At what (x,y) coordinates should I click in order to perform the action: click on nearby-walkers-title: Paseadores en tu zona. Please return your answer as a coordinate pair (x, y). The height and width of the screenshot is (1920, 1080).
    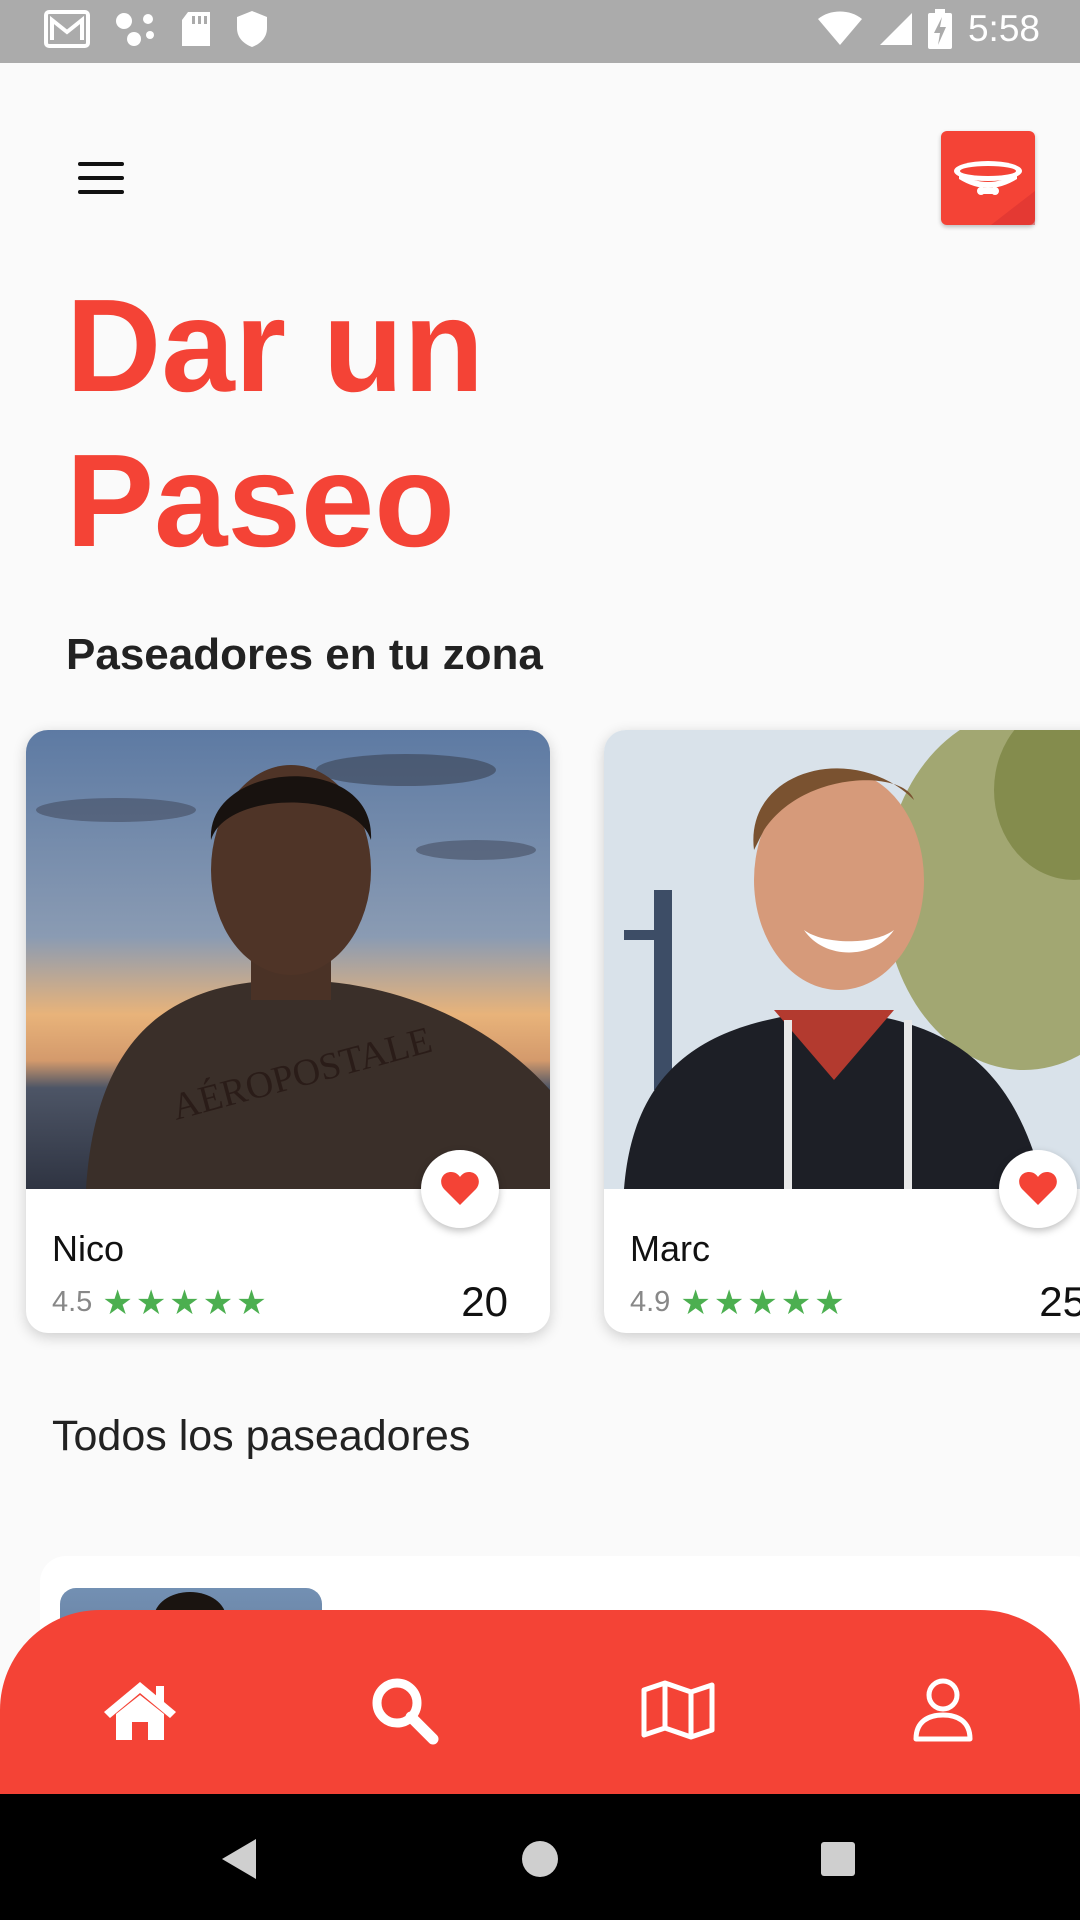
    Looking at the image, I should click on (304, 654).